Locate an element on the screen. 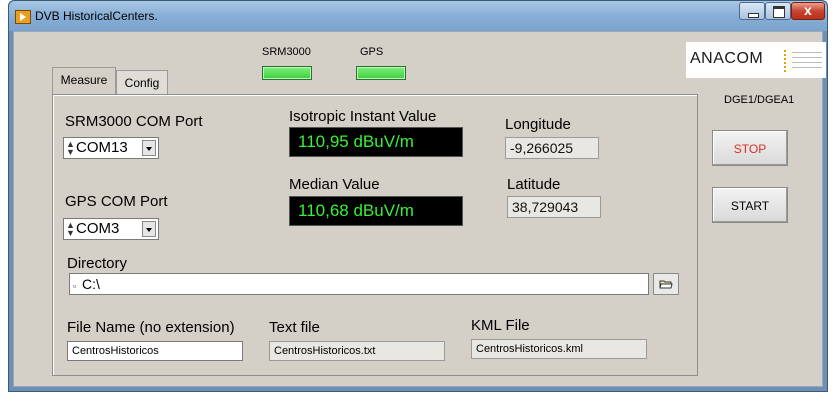 Image resolution: width=832 pixels, height=394 pixels. tab-config: Config is located at coordinates (142, 82).